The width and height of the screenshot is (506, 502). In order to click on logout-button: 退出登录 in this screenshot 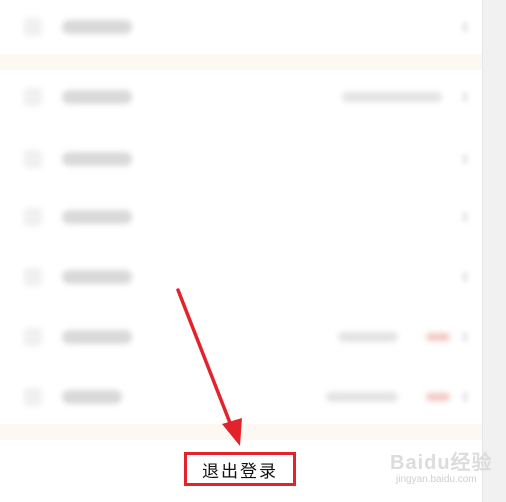, I will do `click(240, 469)`.